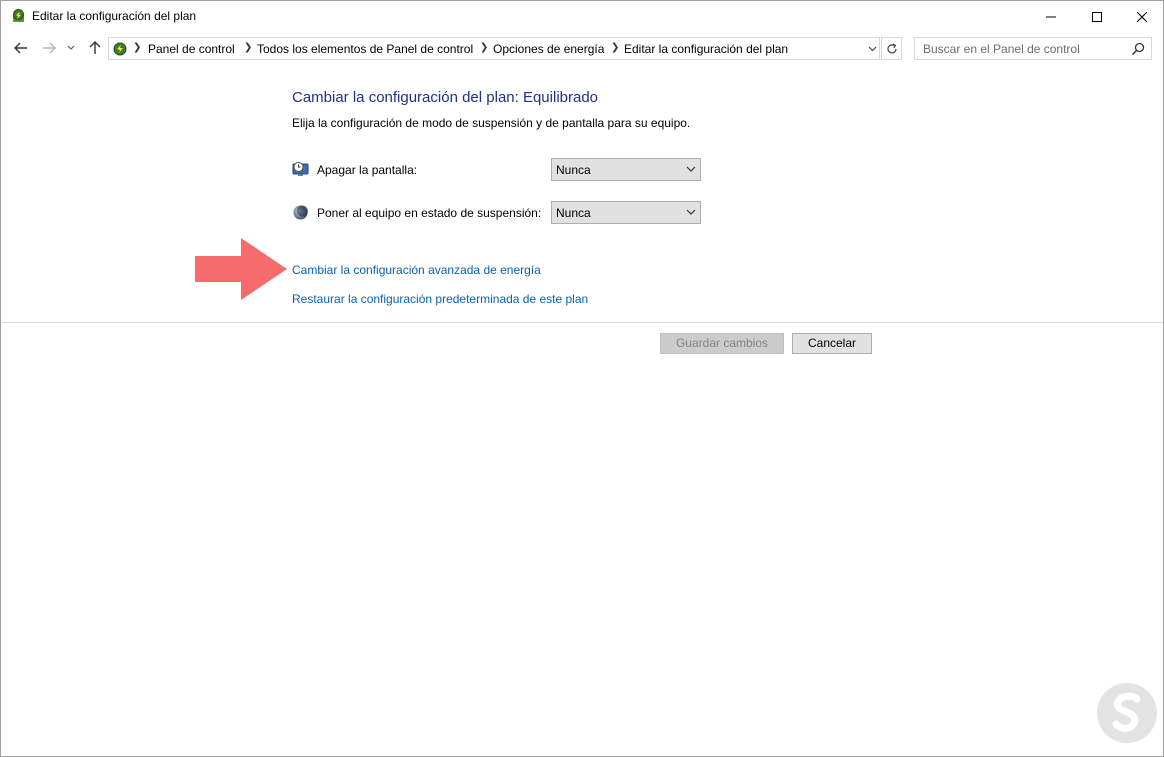  Describe the element at coordinates (1138, 49) in the screenshot. I see `search-icon` at that location.